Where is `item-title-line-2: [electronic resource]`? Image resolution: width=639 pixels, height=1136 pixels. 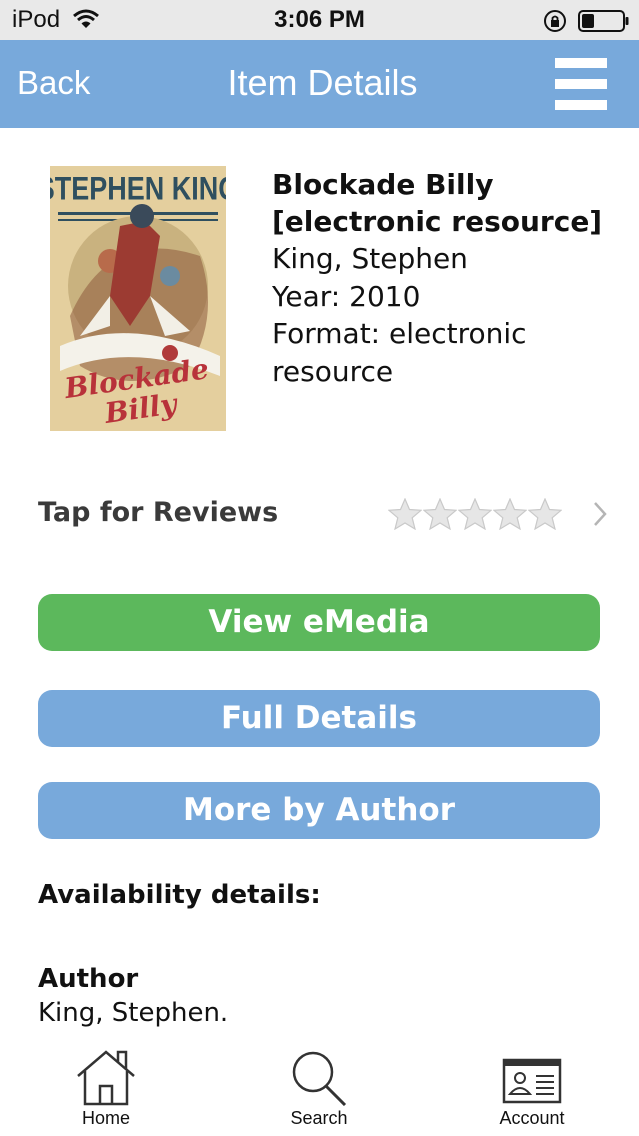
item-title-line-2: [electronic resource] is located at coordinates (437, 221).